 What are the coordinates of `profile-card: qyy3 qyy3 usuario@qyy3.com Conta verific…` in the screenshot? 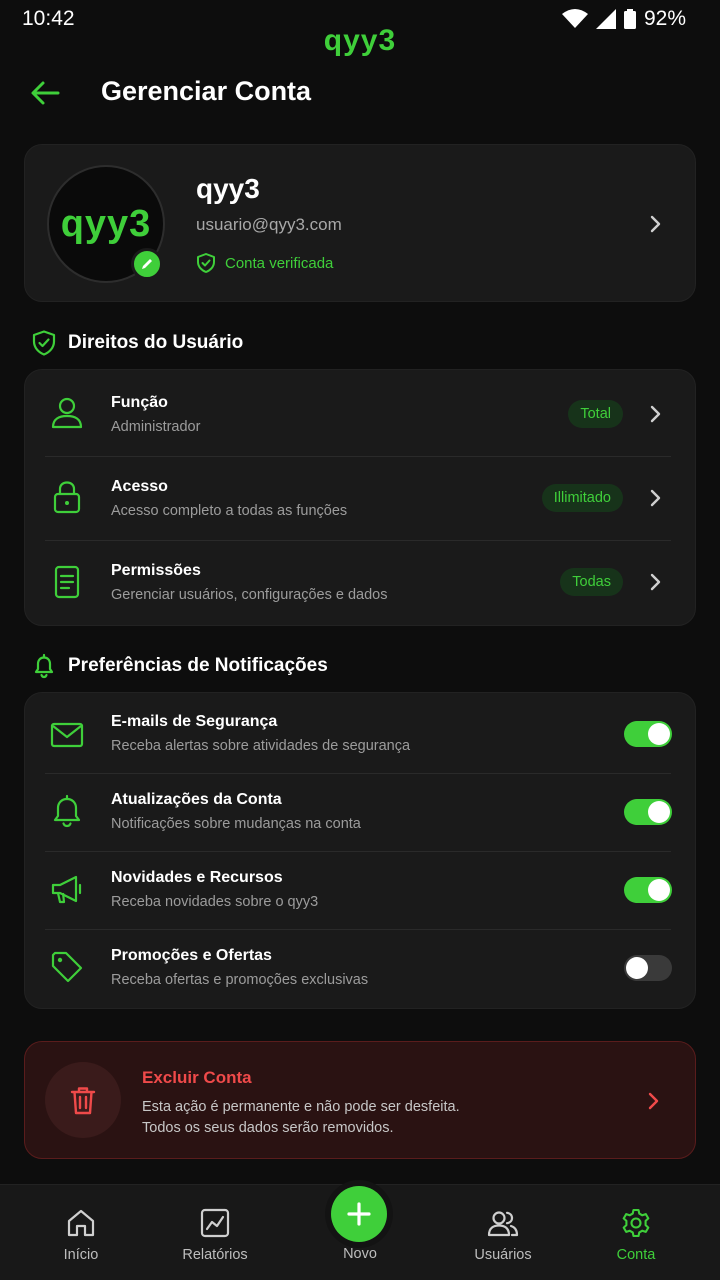 It's located at (360, 223).